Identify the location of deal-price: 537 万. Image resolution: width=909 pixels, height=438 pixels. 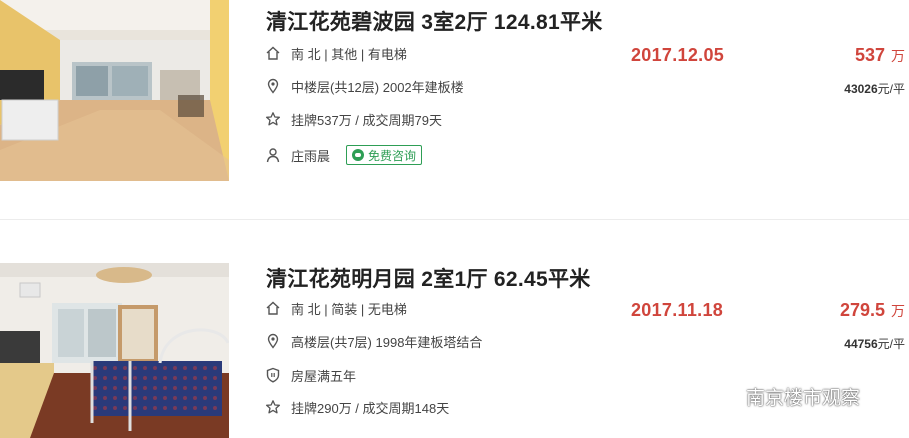
(880, 55).